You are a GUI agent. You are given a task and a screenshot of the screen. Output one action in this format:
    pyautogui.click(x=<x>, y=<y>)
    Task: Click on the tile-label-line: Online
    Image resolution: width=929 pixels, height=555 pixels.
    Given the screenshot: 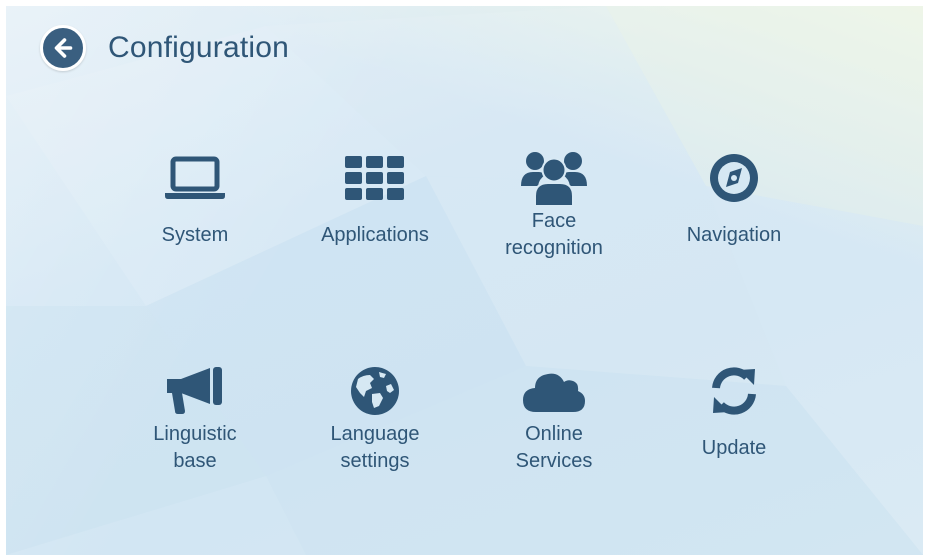 What is the action you would take?
    pyautogui.click(x=554, y=434)
    